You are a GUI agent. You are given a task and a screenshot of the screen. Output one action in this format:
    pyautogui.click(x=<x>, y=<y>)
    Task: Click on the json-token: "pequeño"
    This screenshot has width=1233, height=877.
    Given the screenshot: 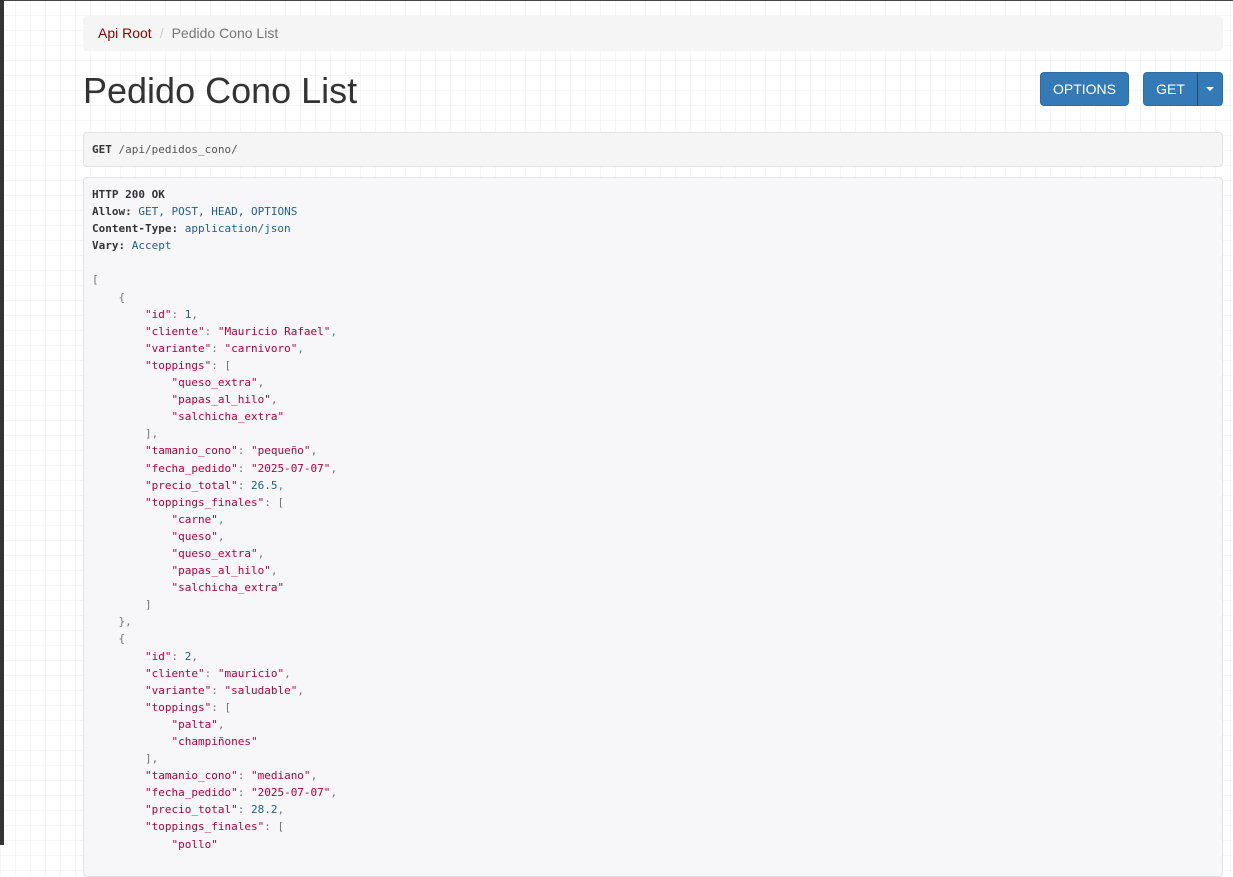 What is the action you would take?
    pyautogui.click(x=280, y=451)
    